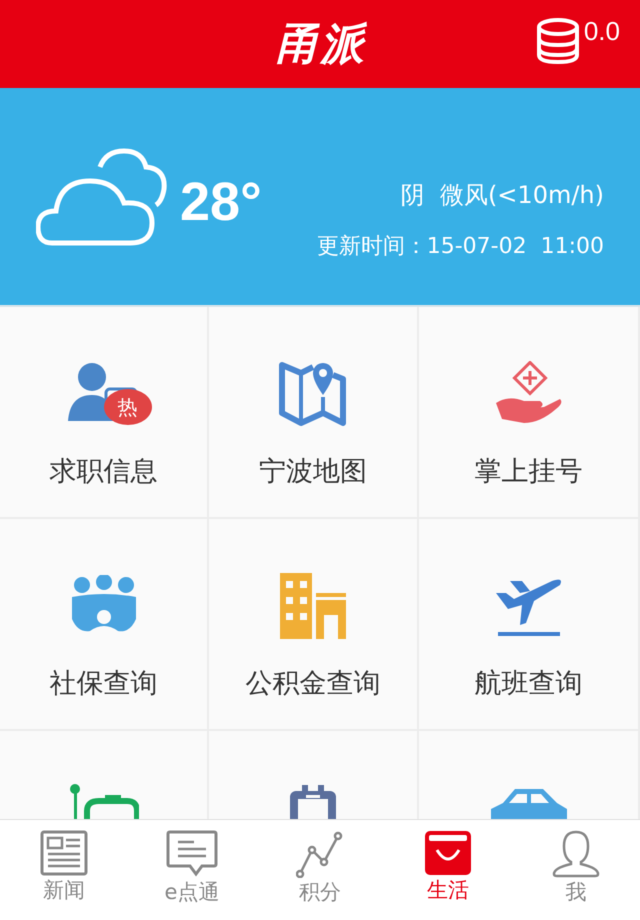 This screenshot has width=640, height=920. I want to click on map-pin-icon, so click(313, 394).